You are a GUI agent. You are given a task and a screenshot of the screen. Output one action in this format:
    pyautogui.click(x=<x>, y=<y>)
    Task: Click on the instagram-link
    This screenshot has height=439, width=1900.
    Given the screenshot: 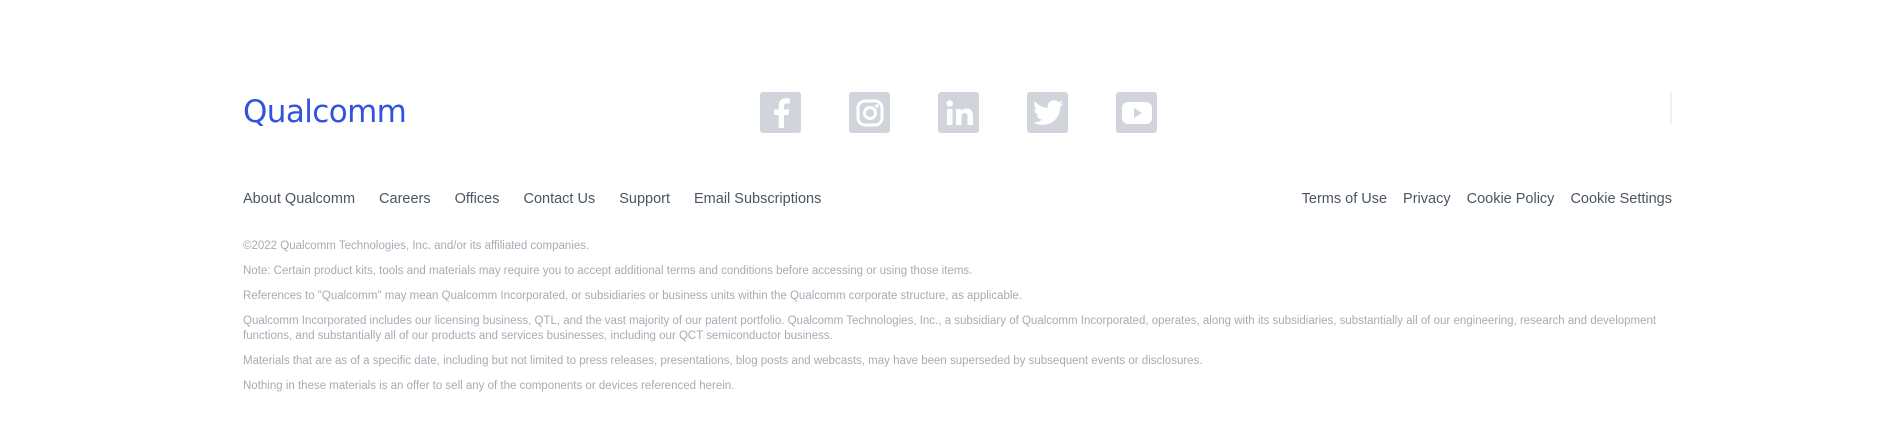 What is the action you would take?
    pyautogui.click(x=869, y=112)
    